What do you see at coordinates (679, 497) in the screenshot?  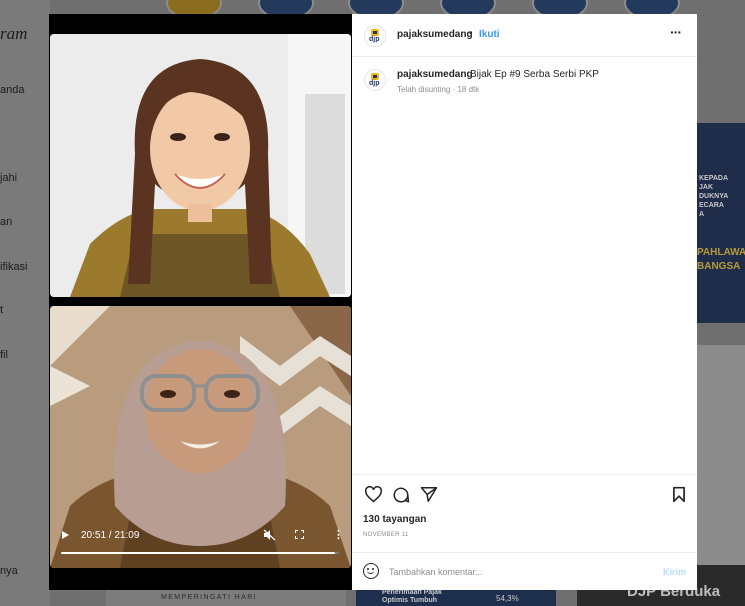 I see `save-bookmark-icon` at bounding box center [679, 497].